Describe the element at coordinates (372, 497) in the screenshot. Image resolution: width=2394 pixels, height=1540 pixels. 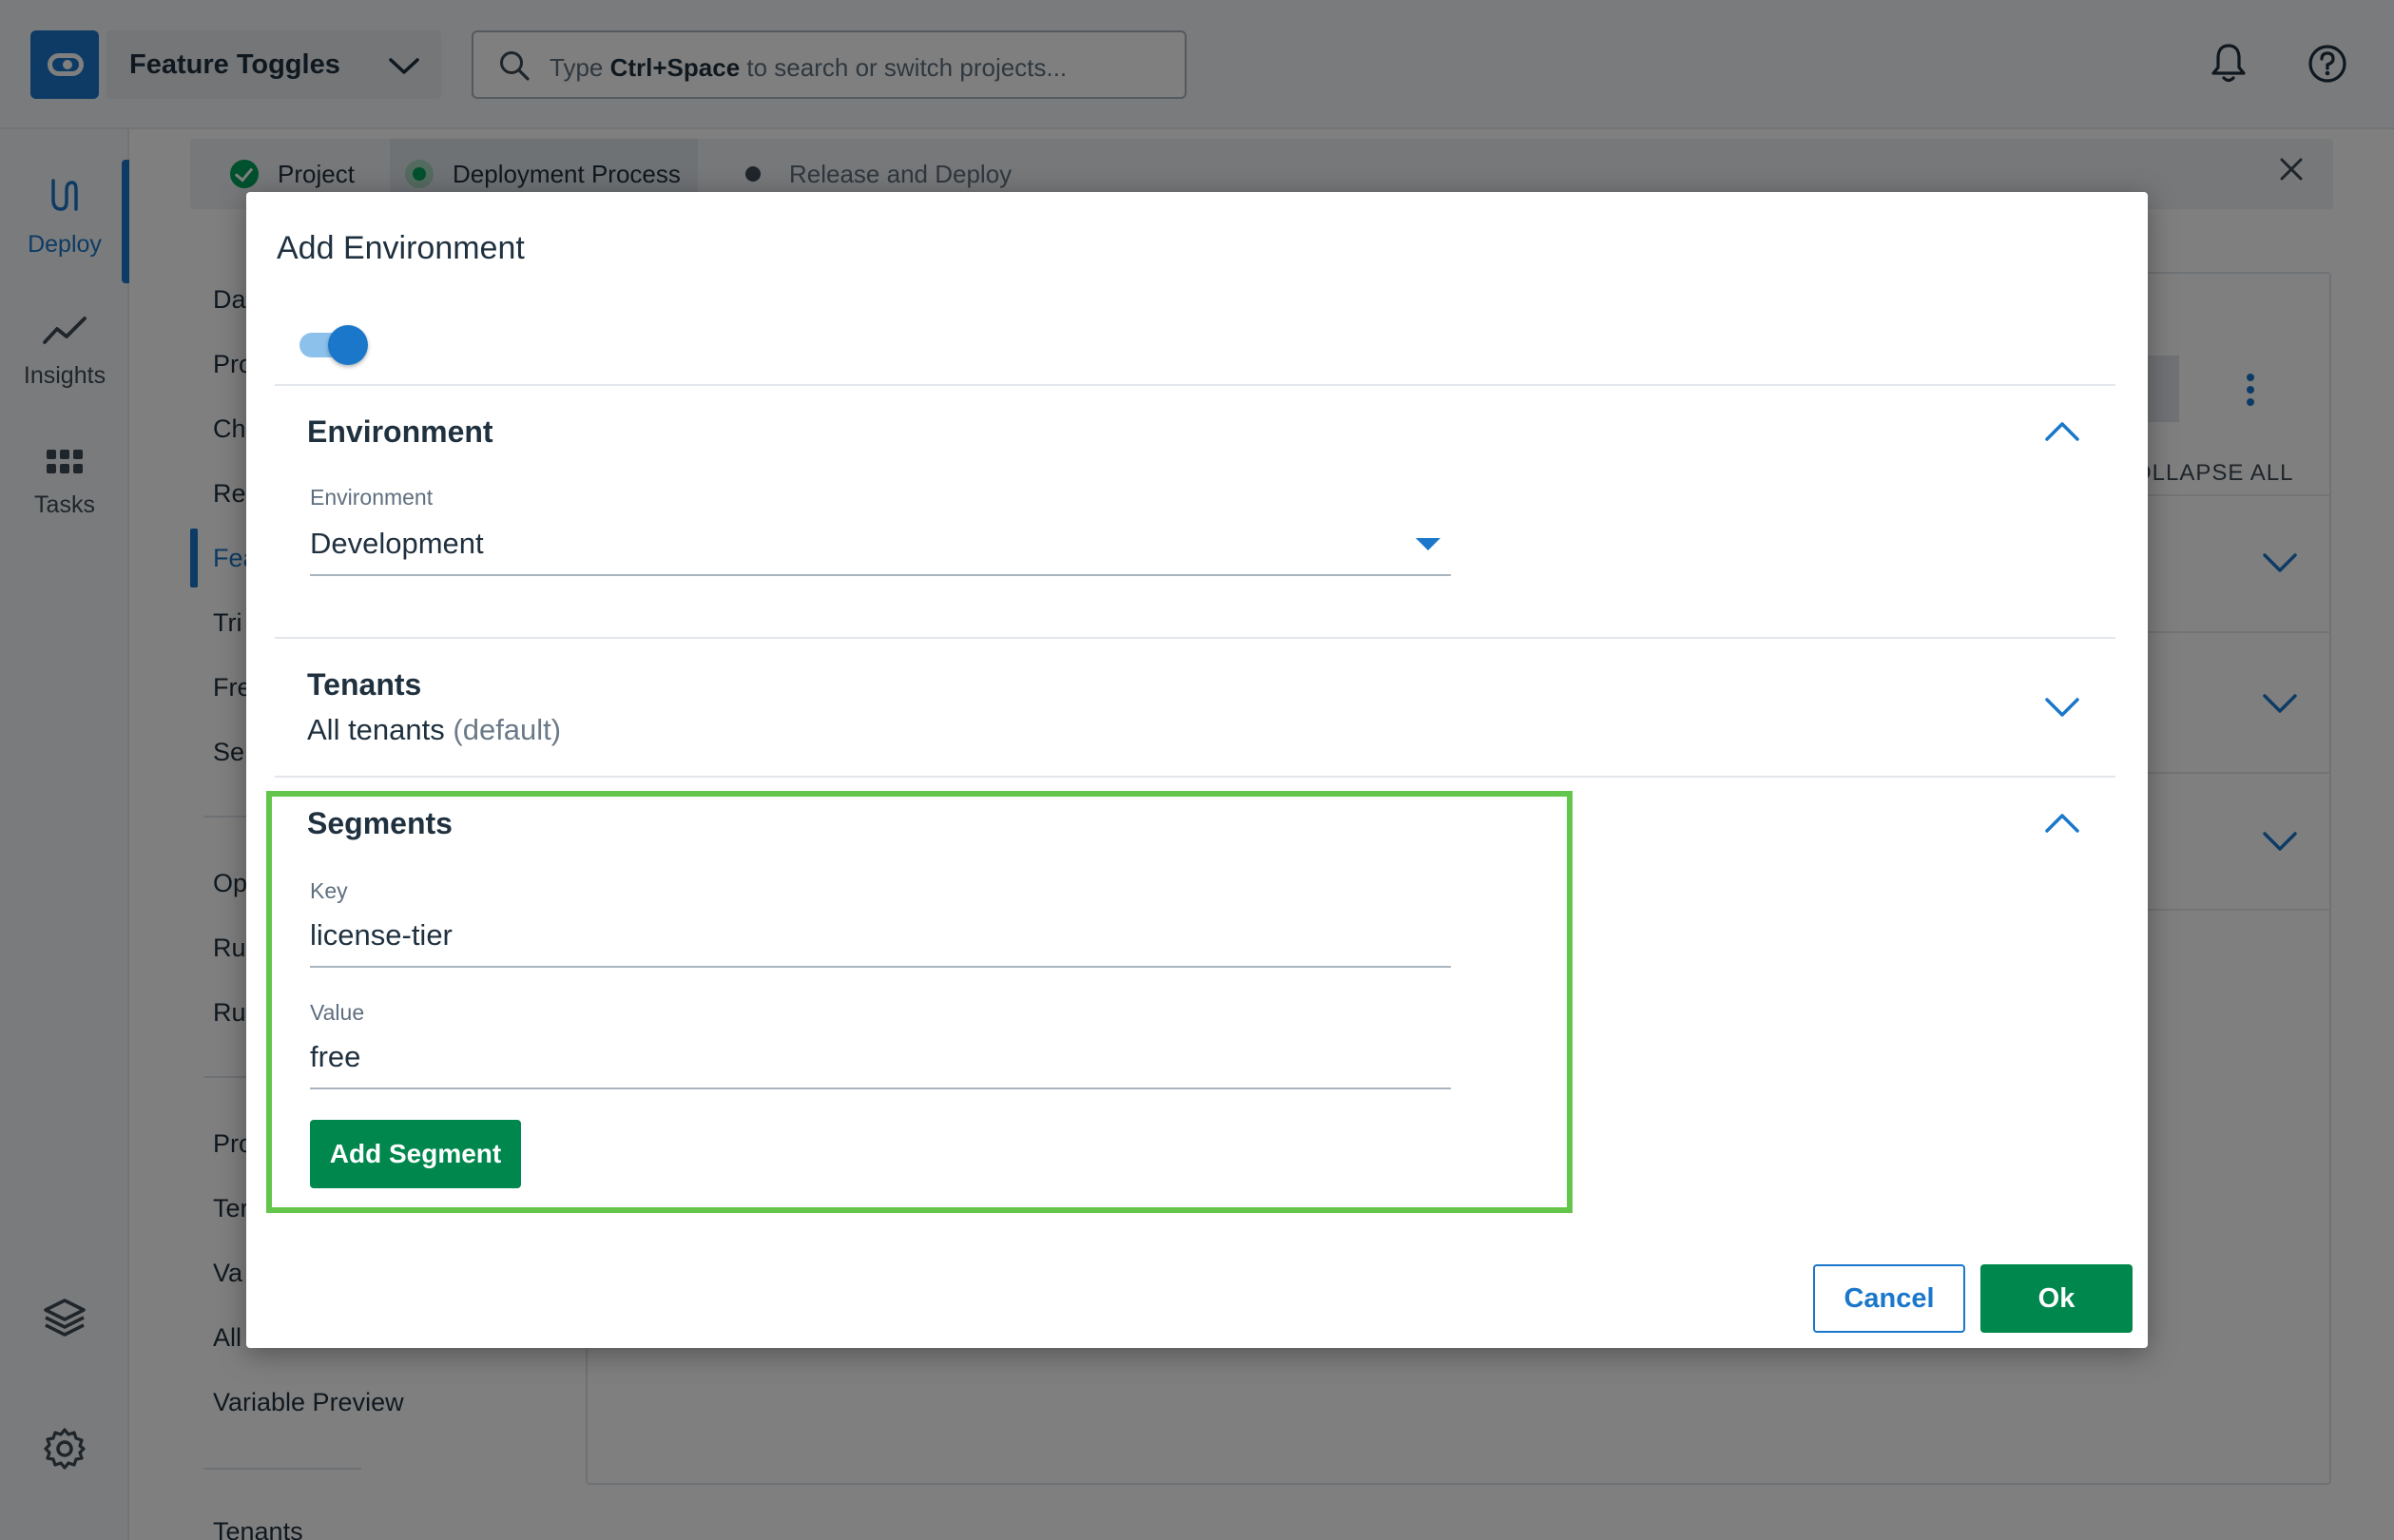
I see `environment-field-label: Environment` at that location.